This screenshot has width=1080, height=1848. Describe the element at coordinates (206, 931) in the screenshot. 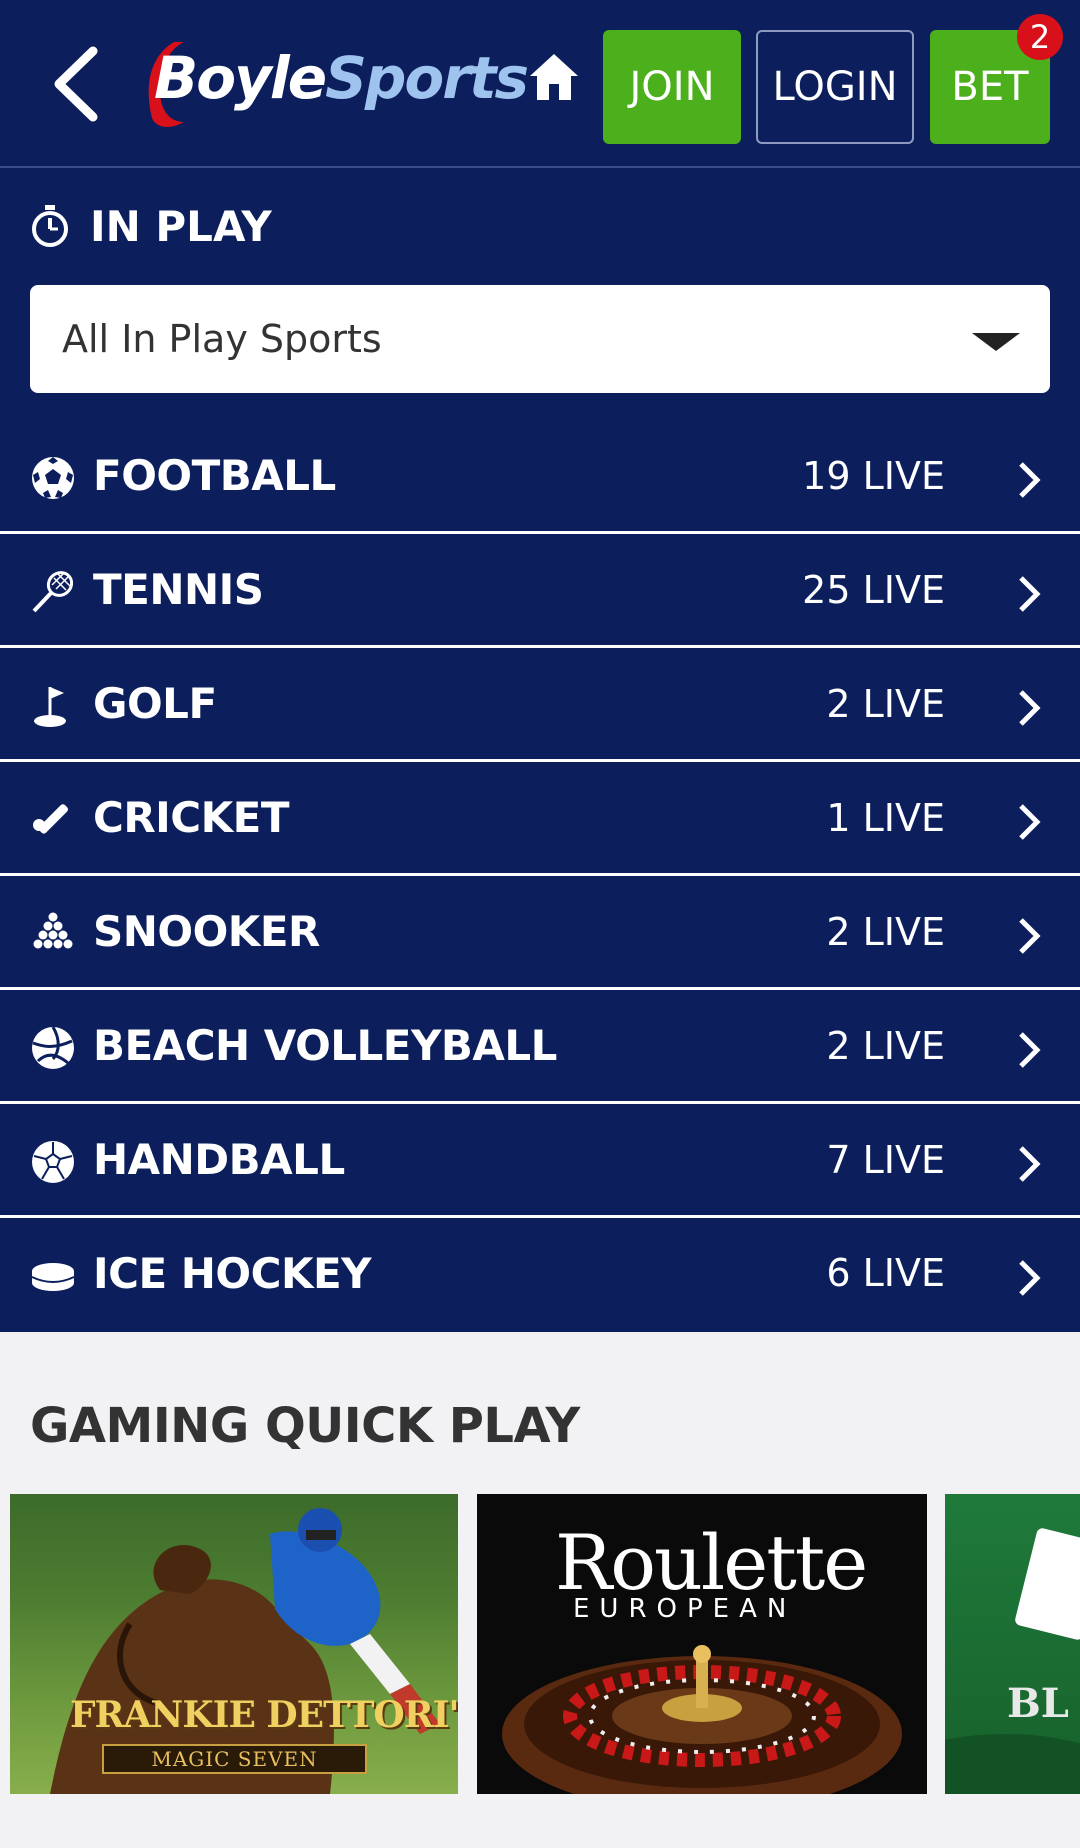

I see `sport-name: SNOOKER` at that location.